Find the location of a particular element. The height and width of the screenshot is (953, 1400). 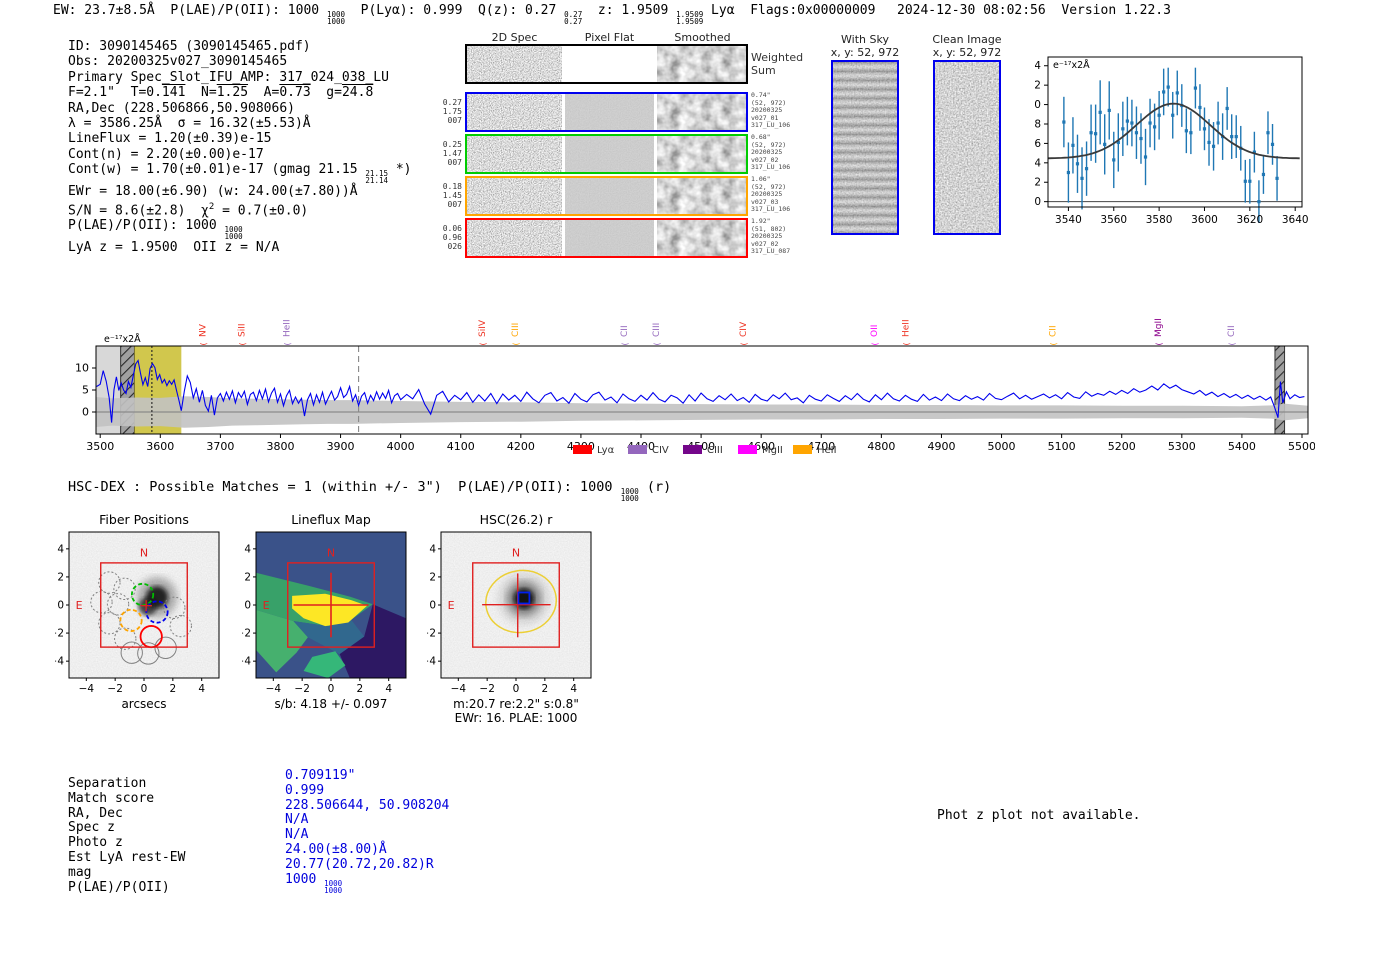

svg-text: 3540 is located at coordinates (1068, 220).